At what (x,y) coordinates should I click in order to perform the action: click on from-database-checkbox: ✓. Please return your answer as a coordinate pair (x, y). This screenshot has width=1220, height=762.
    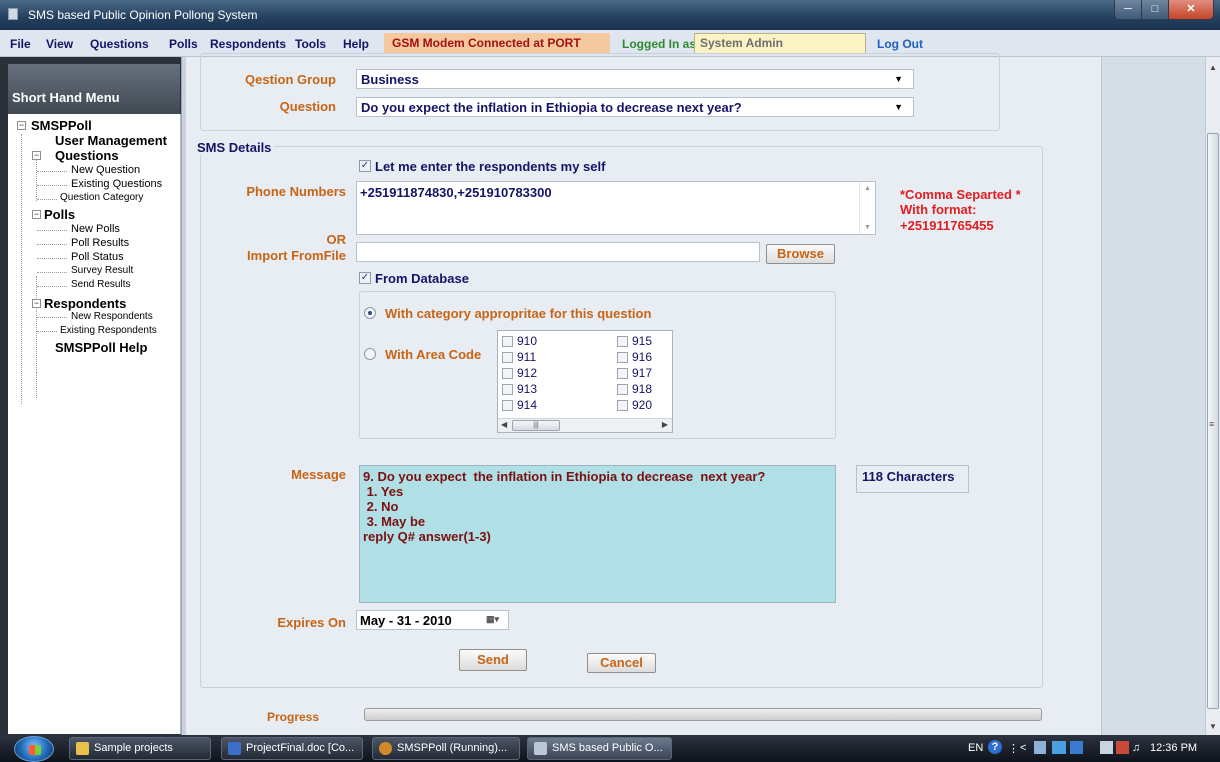
    Looking at the image, I should click on (365, 278).